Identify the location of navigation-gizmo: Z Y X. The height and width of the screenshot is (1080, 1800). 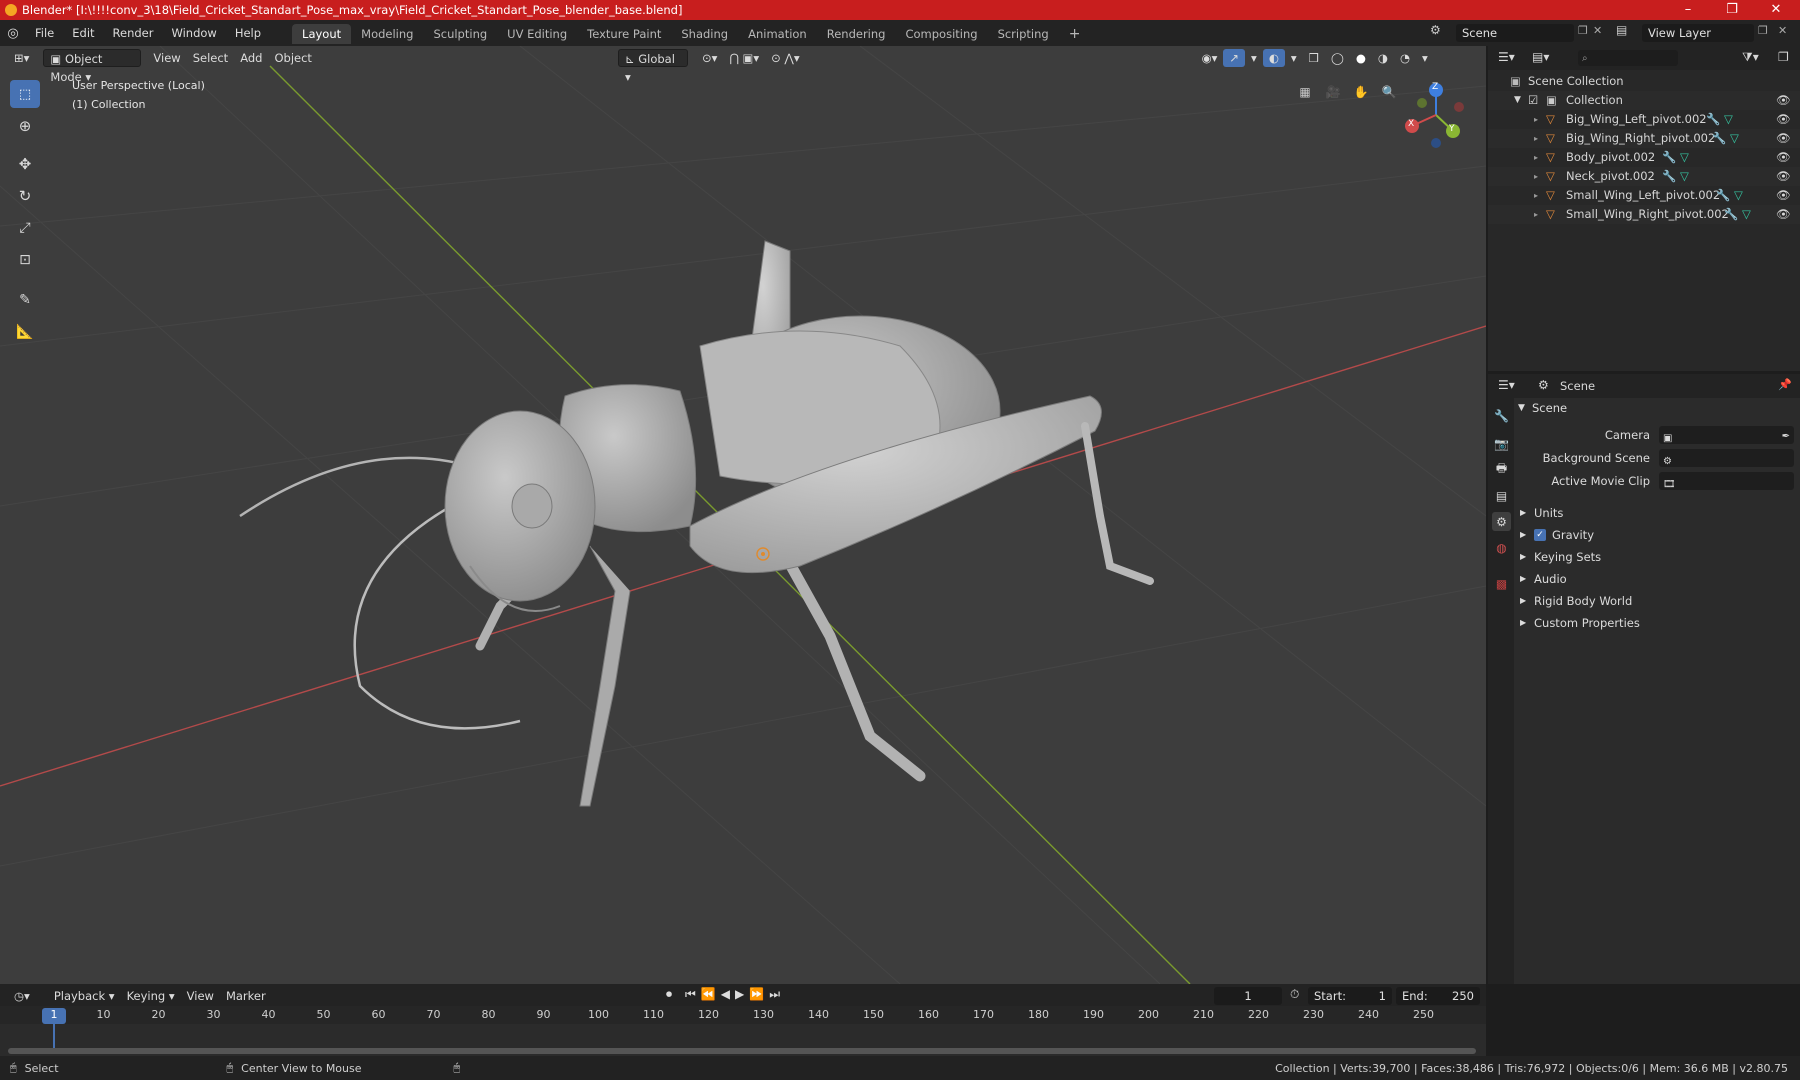
(1441, 115).